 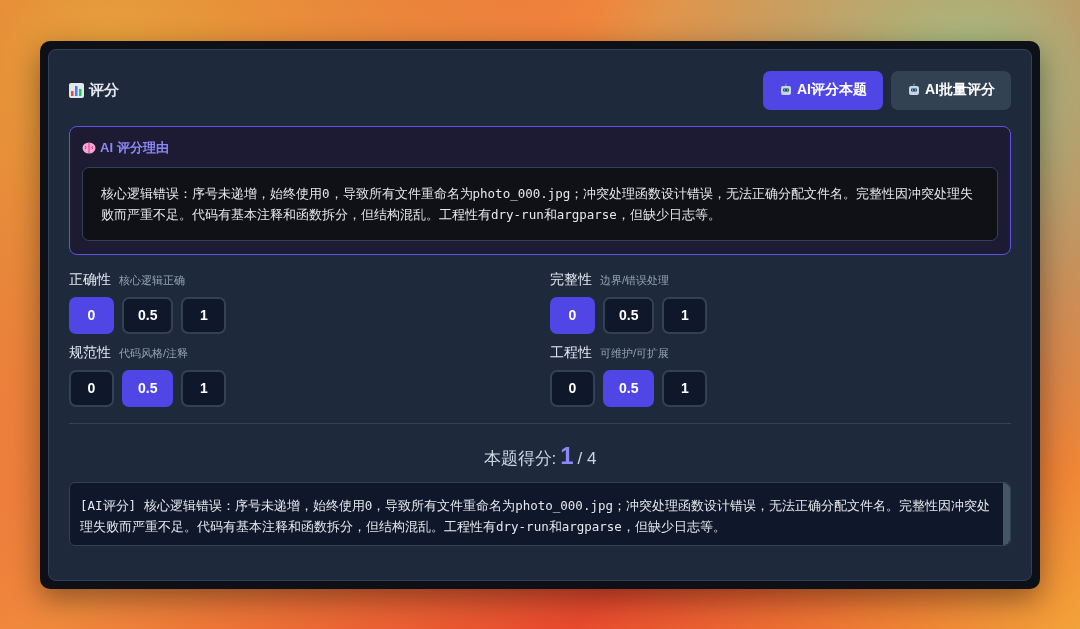 What do you see at coordinates (571, 352) in the screenshot?
I see `criterion-name: 工程性` at bounding box center [571, 352].